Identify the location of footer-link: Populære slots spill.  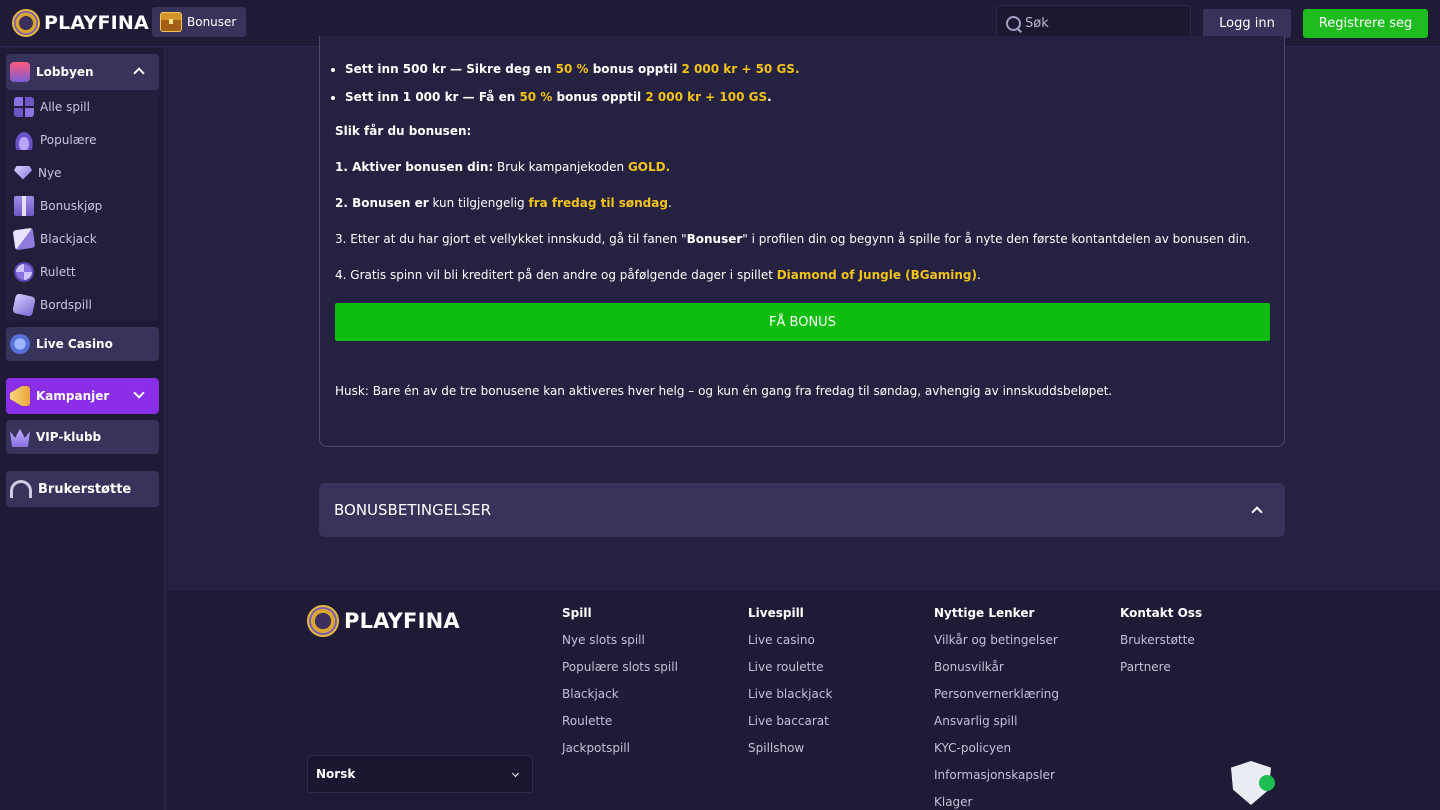
(620, 673).